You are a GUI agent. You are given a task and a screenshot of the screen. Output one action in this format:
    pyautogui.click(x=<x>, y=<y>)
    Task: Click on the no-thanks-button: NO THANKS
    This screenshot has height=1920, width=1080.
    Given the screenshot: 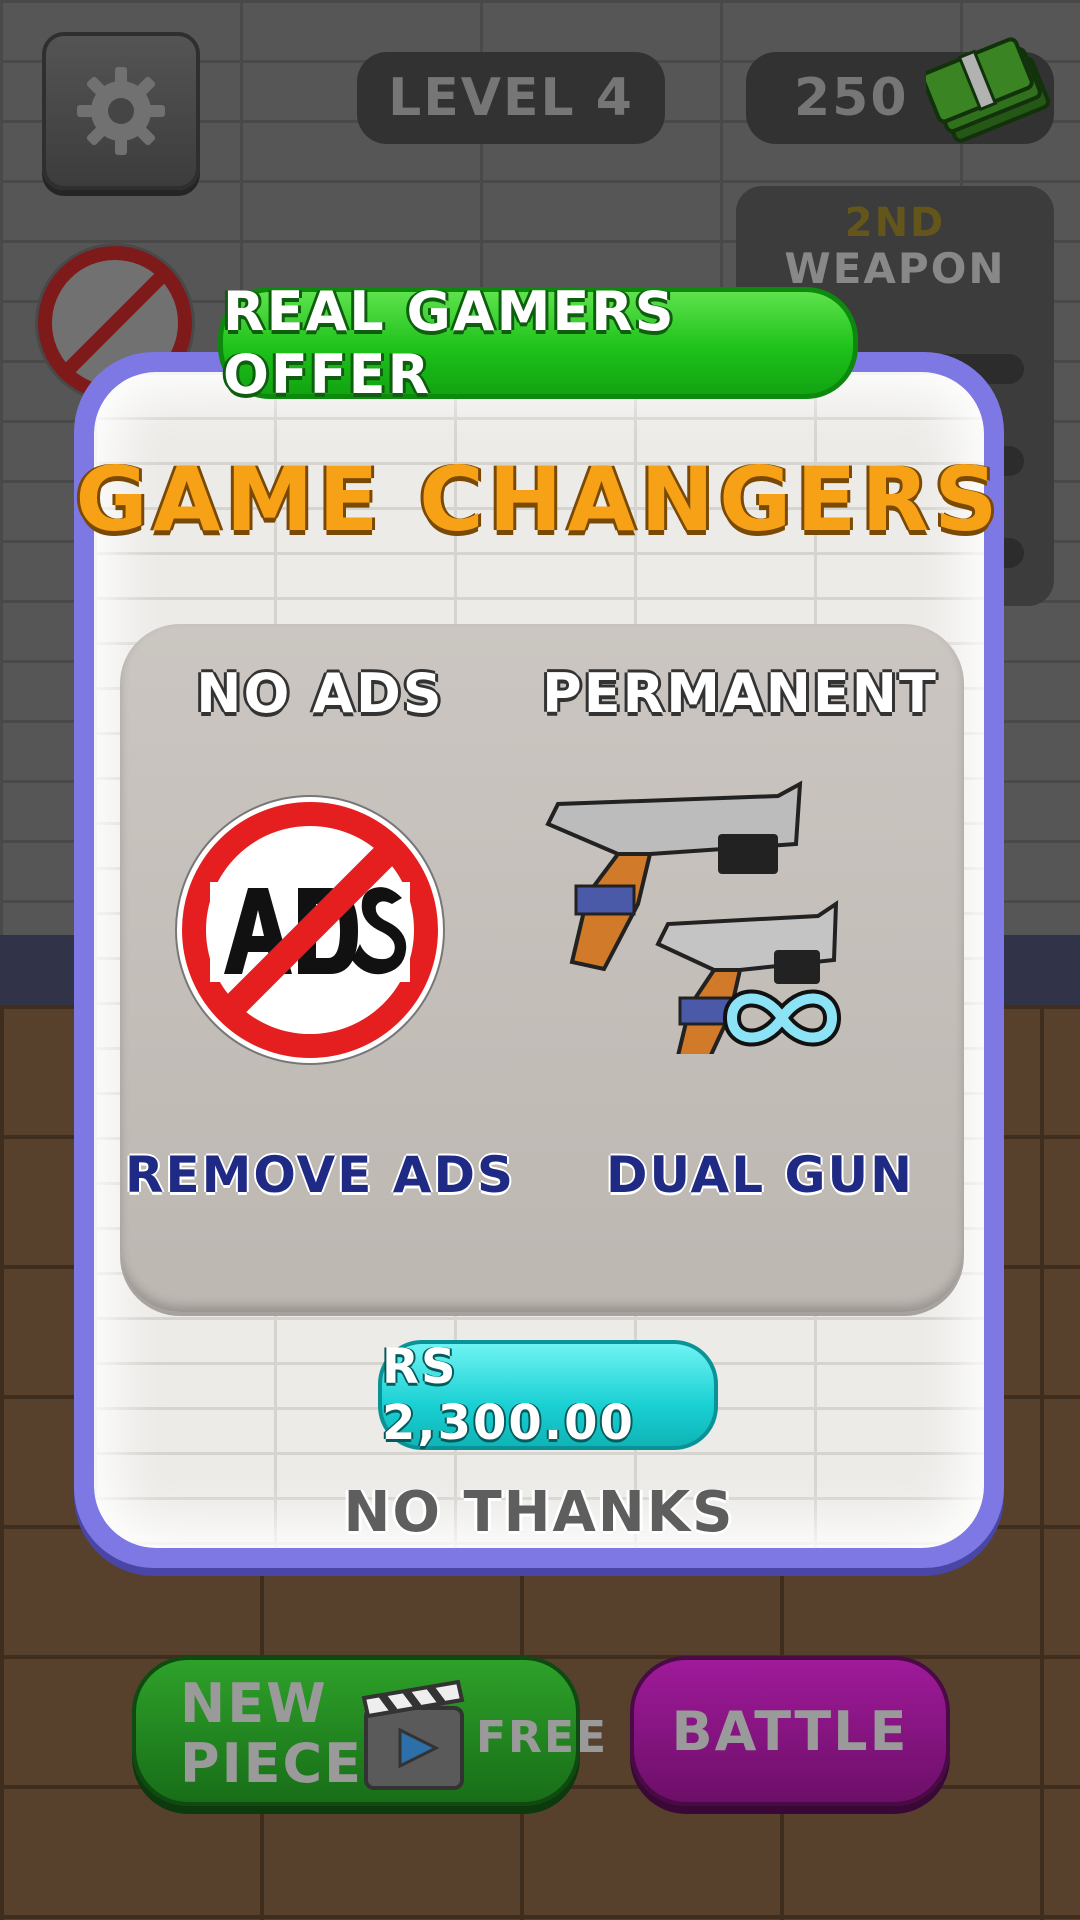 What is the action you would take?
    pyautogui.click(x=539, y=1512)
    